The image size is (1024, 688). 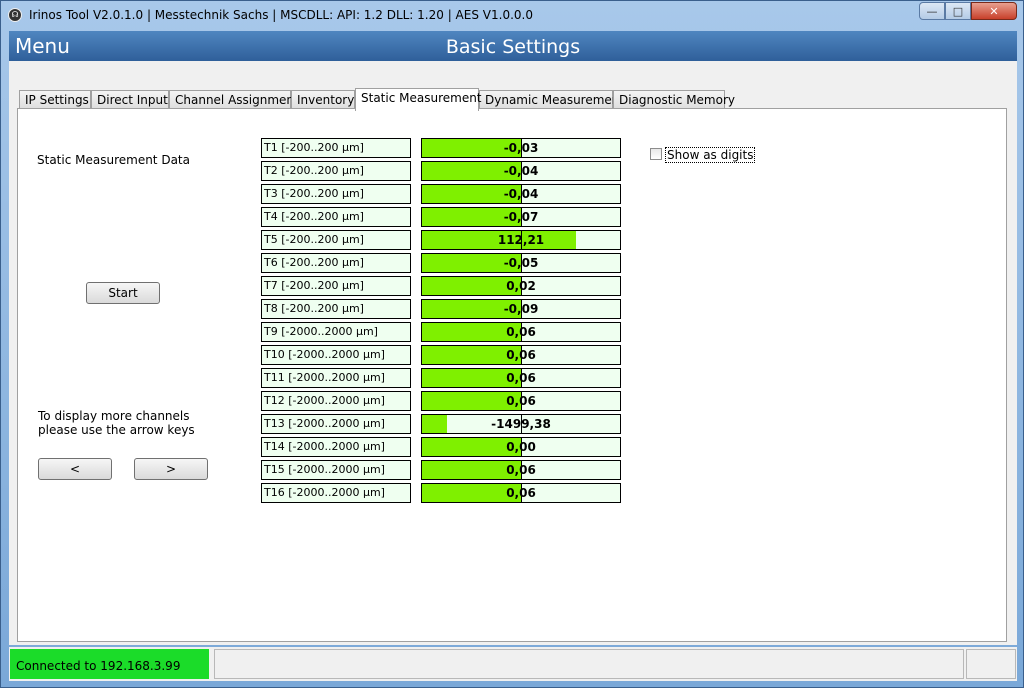 I want to click on page-title: Basic Settings, so click(x=513, y=47).